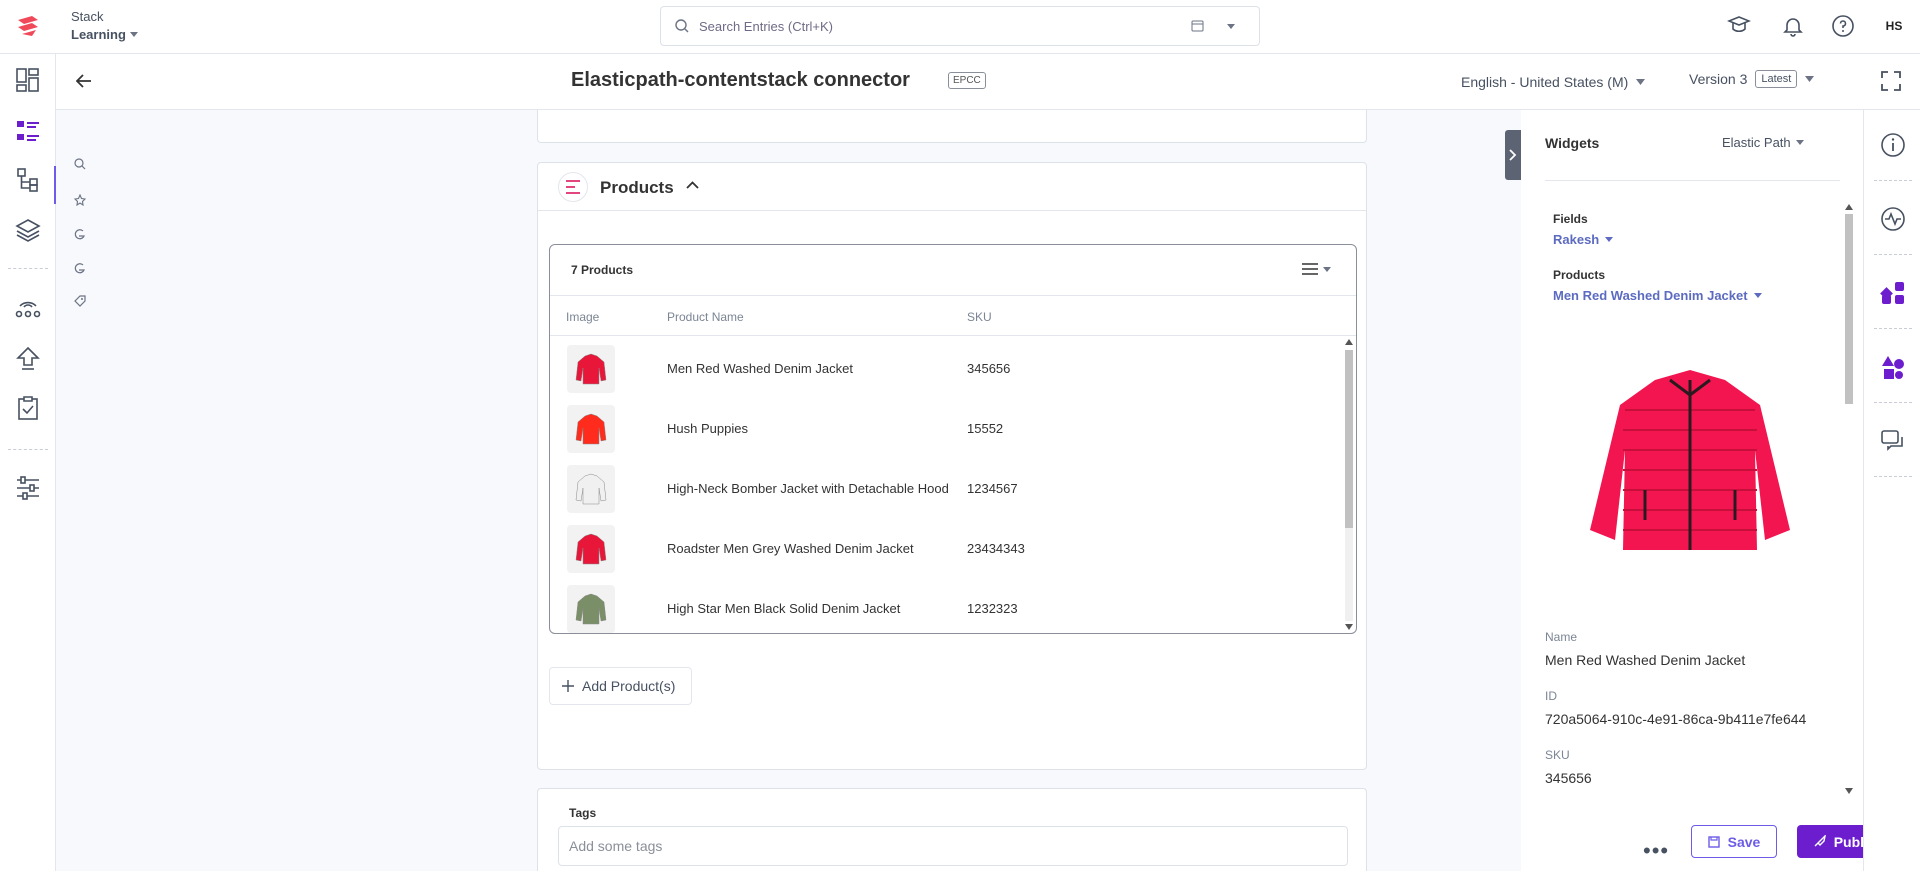 The width and height of the screenshot is (1920, 871). I want to click on detail-label-name: Name, so click(1561, 637).